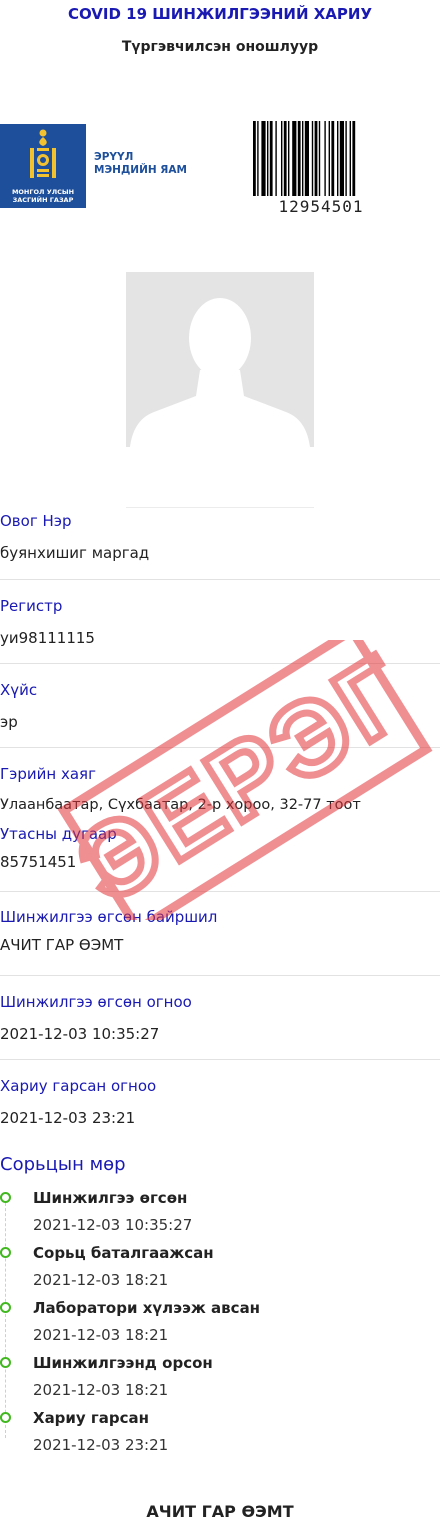 Image resolution: width=440 pixels, height=1525 pixels. I want to click on ministry-name: ЭРҮҮЛ МЭНДИЙН ЯАМ, so click(140, 164).